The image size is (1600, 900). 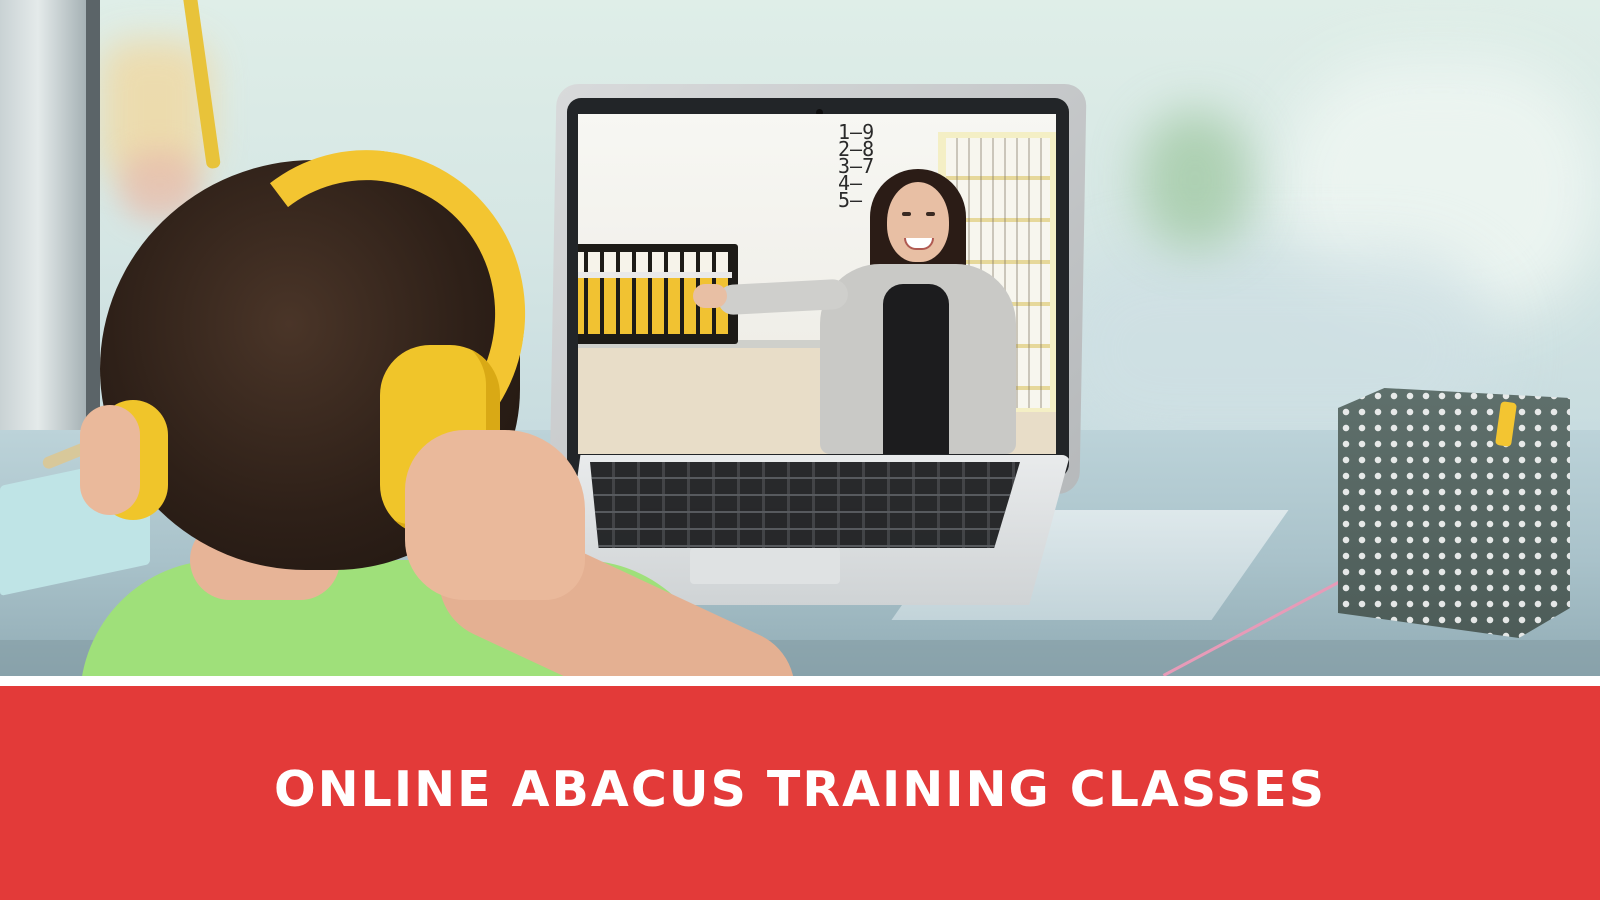 What do you see at coordinates (918, 222) in the screenshot?
I see `teacher-face` at bounding box center [918, 222].